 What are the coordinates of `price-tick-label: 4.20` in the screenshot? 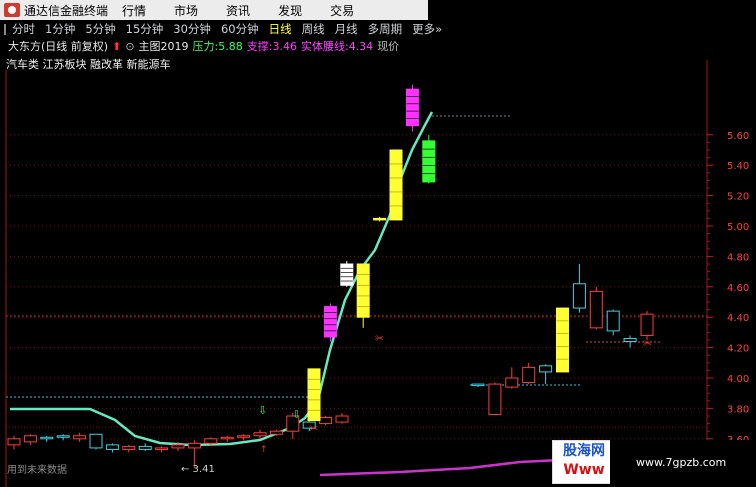 It's located at (738, 349).